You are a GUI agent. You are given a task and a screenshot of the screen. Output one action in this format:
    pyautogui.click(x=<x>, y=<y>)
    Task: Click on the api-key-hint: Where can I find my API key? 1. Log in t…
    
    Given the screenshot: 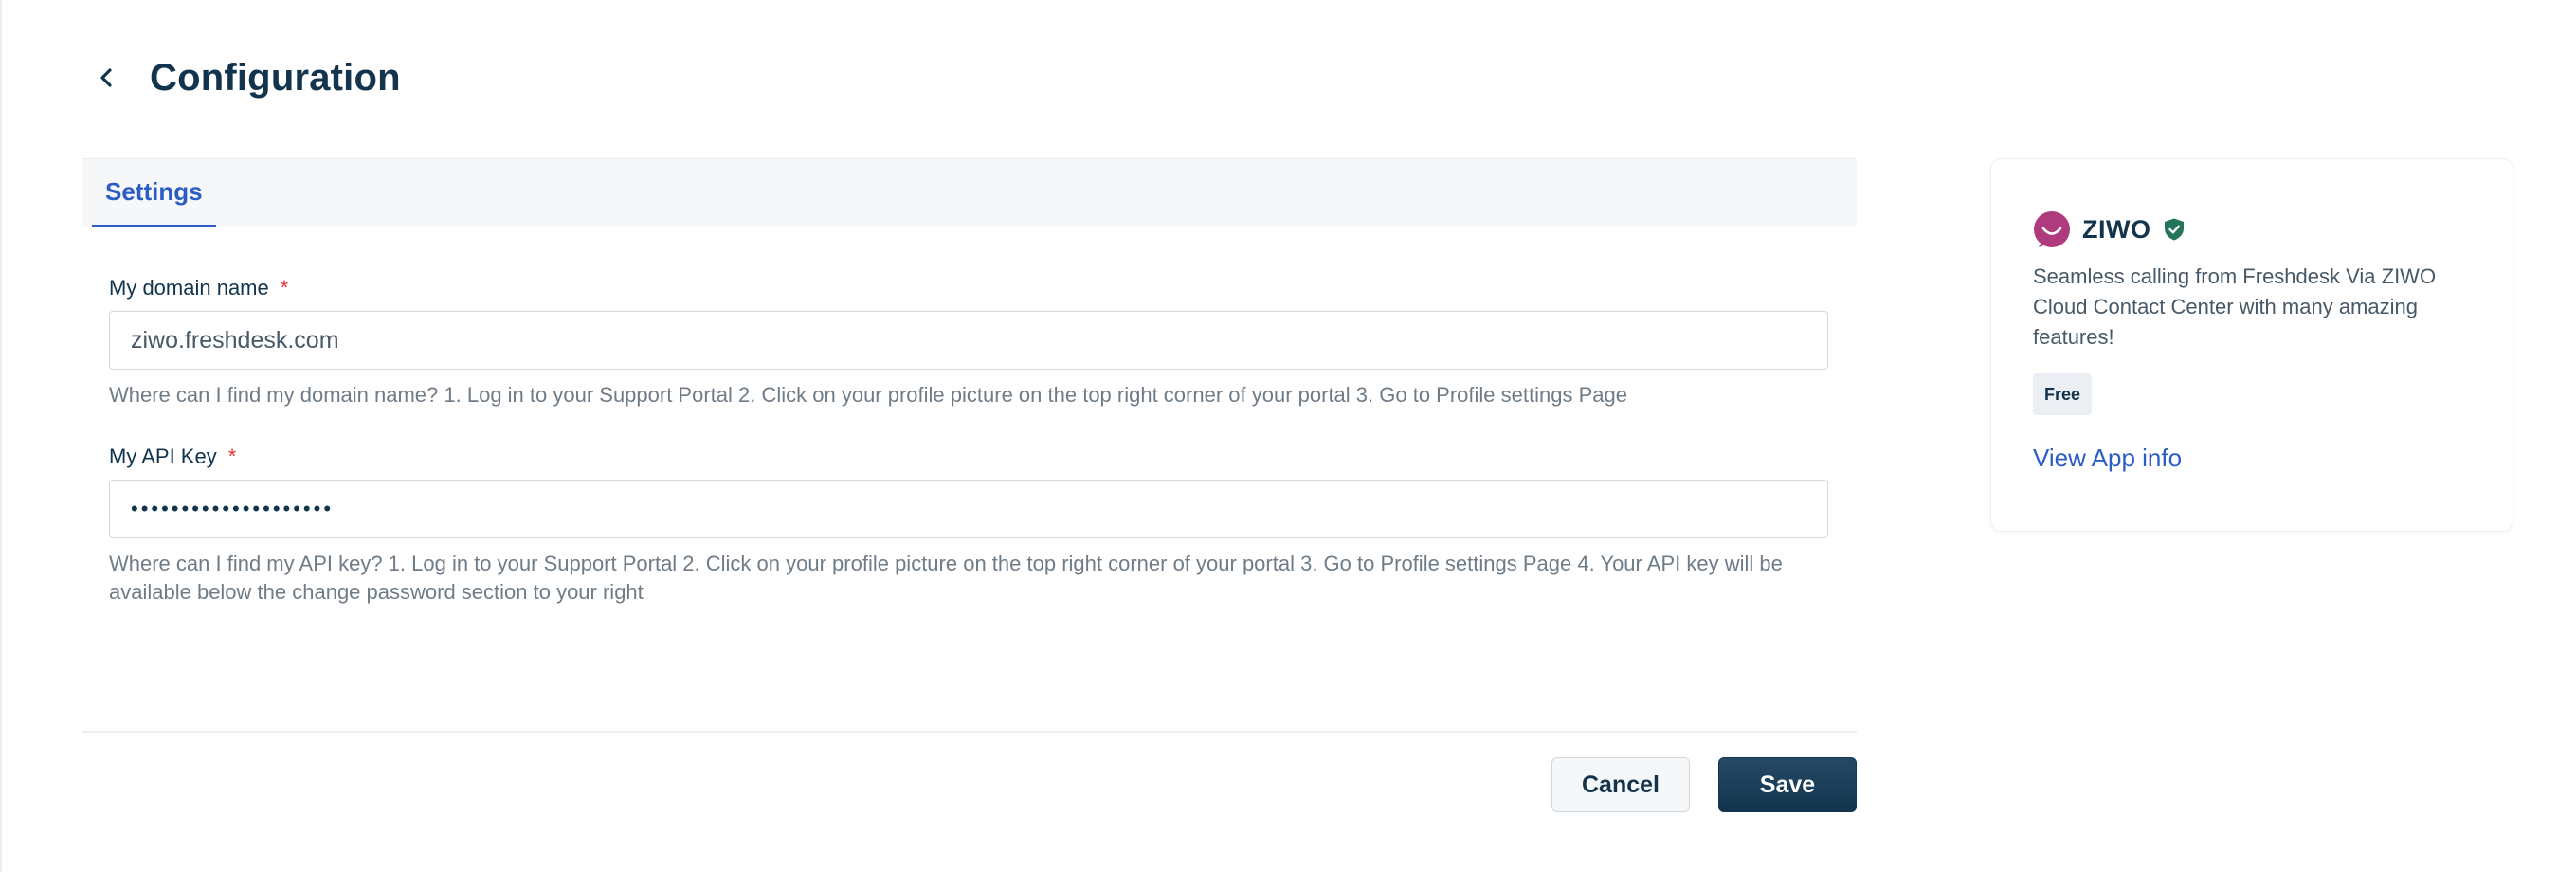 What is the action you would take?
    pyautogui.click(x=946, y=578)
    